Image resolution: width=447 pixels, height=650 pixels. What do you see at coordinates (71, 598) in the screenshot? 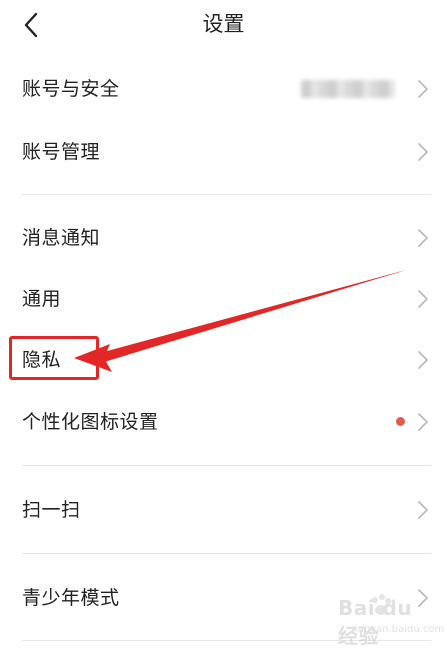
I see `settings-item-label: 青少年模式` at bounding box center [71, 598].